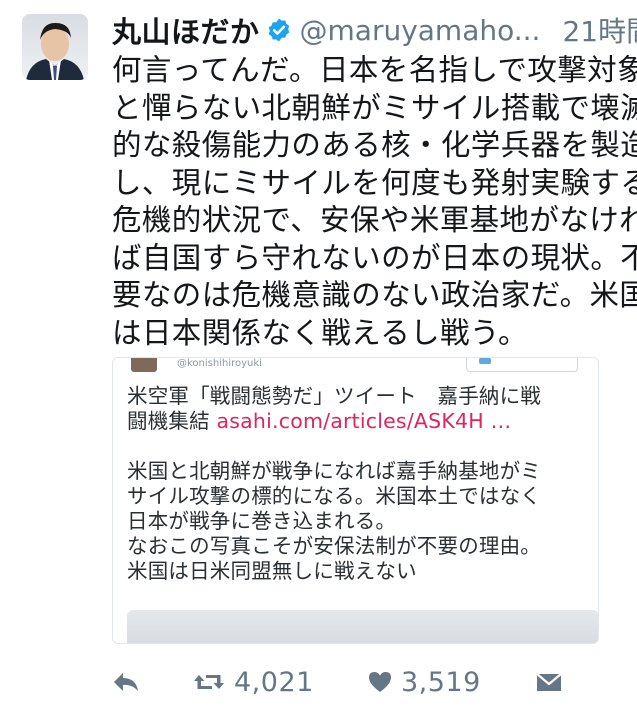 The height and width of the screenshot is (712, 637). I want to click on tweet-text-line: ば自国すら守れないのが日本の現状。不, so click(374, 257).